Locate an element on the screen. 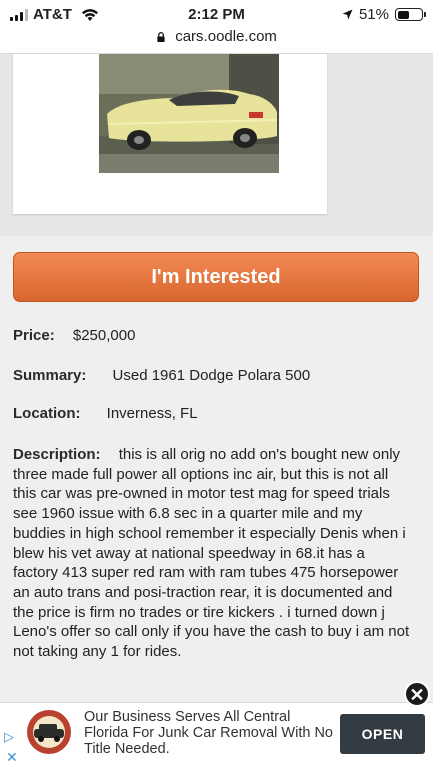 This screenshot has height=768, width=433. adchoices-icon: ▷ is located at coordinates (9, 737).